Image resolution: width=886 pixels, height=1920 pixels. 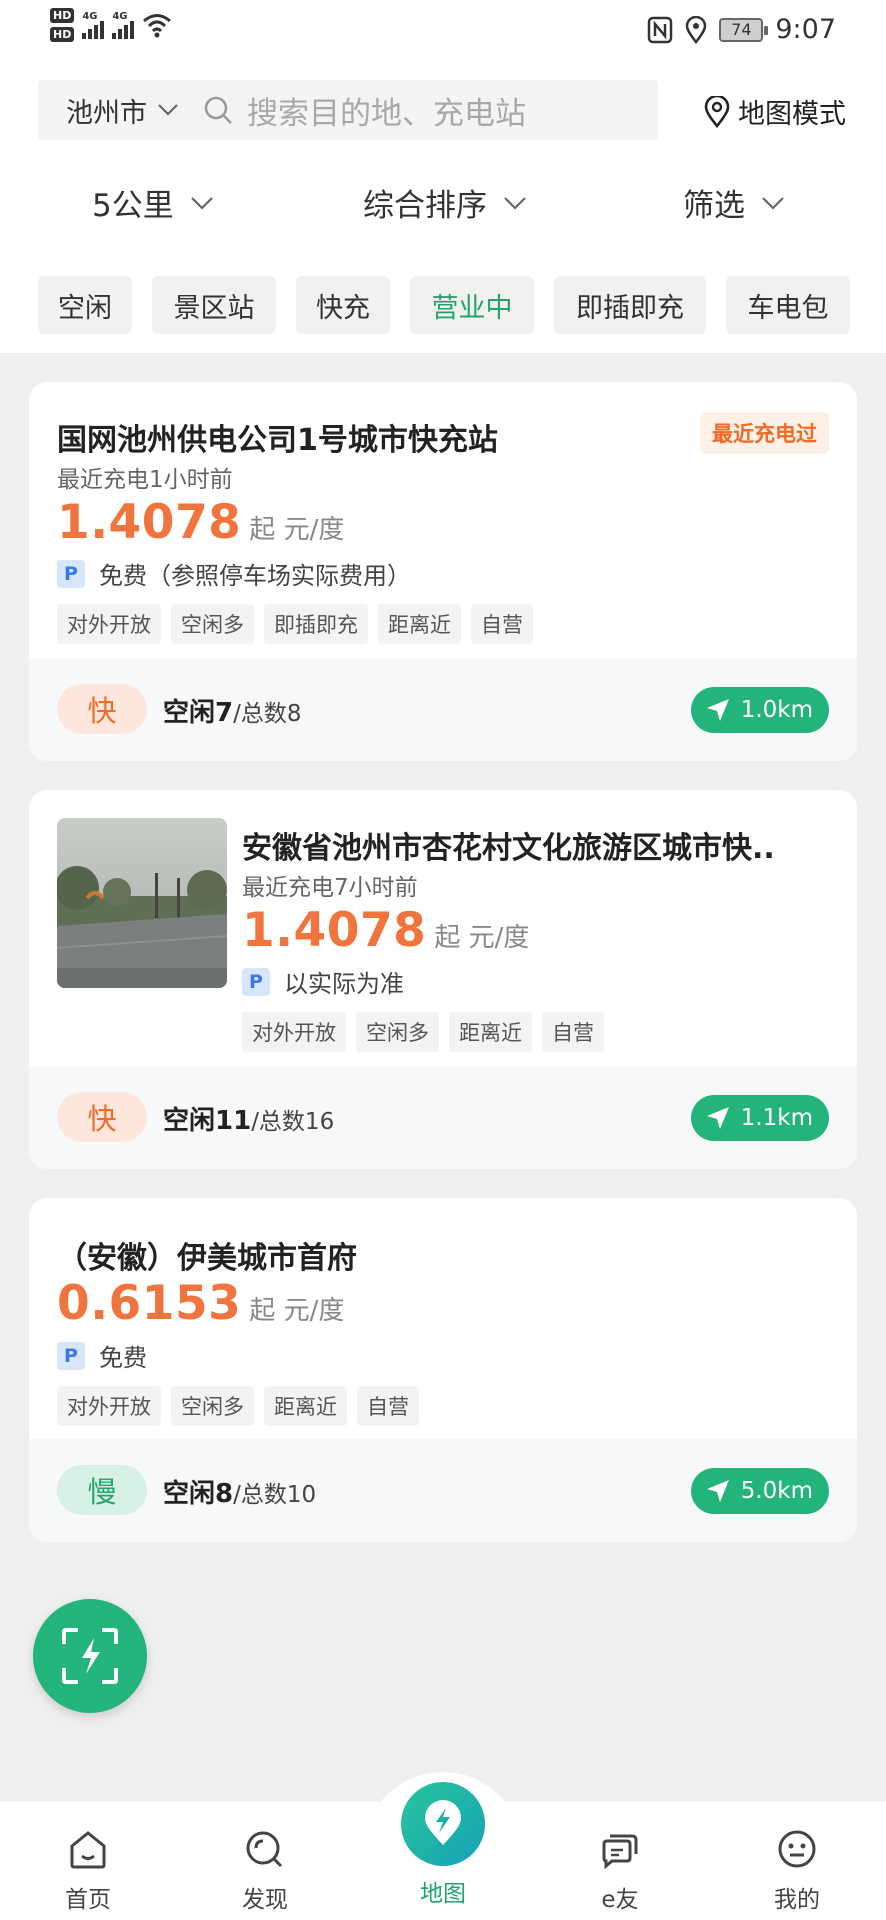 I want to click on map-center-button, so click(x=443, y=1824).